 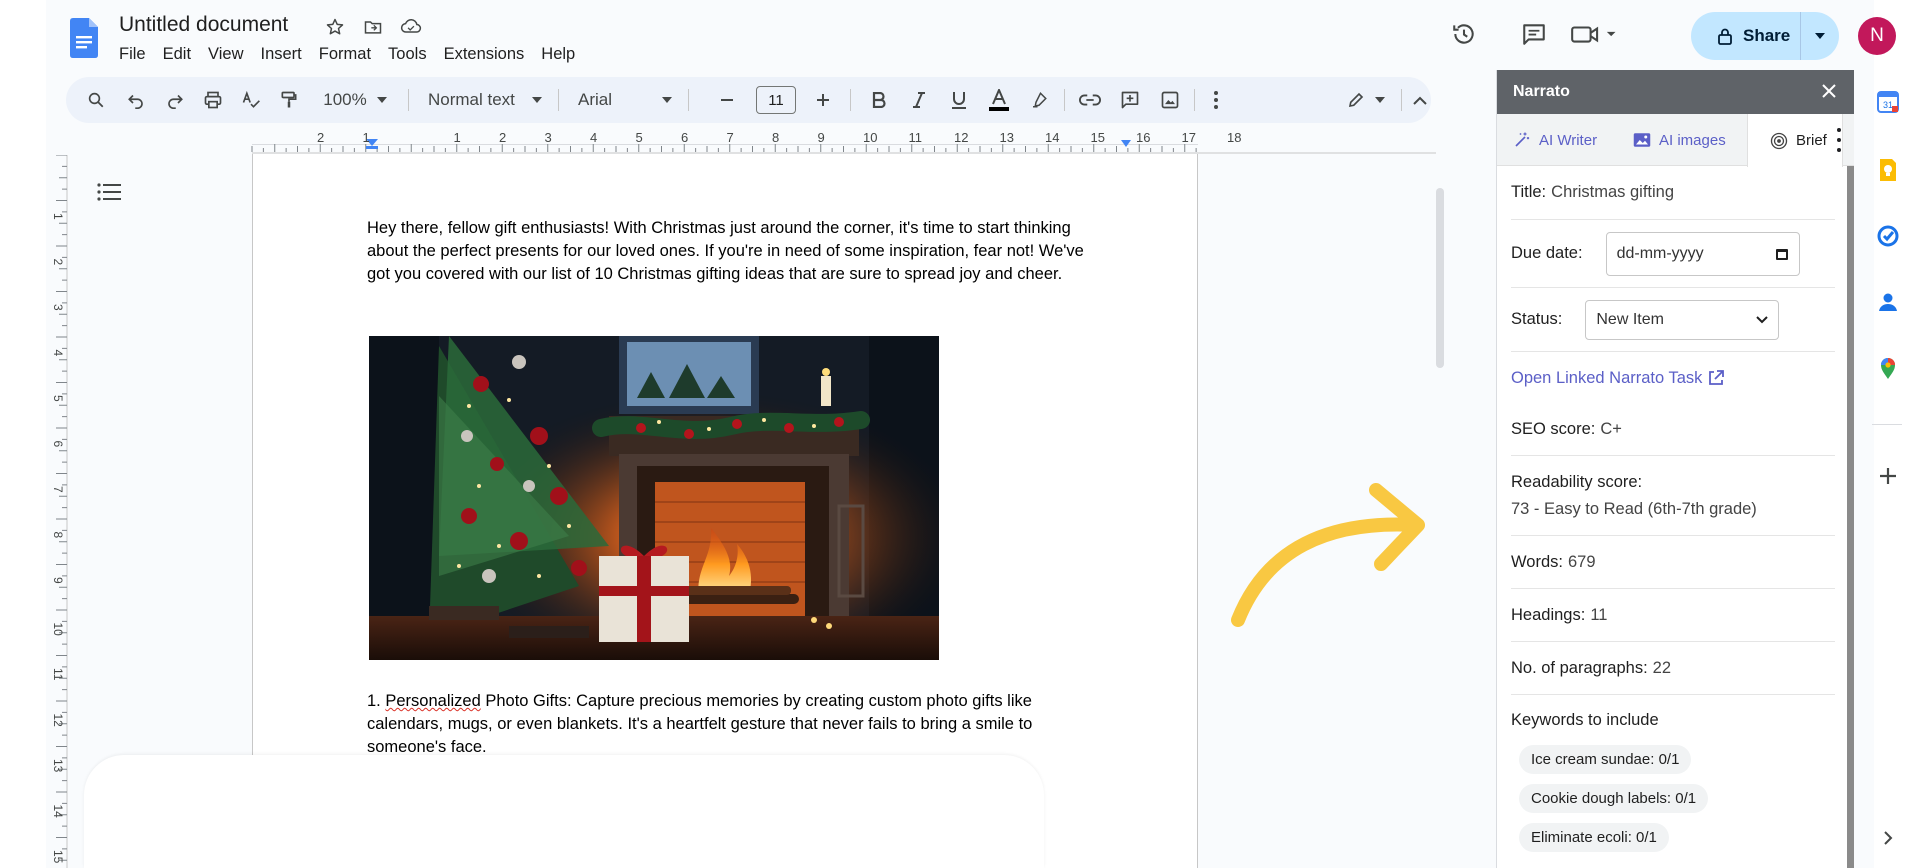 I want to click on menu-insert: Insert, so click(x=282, y=54).